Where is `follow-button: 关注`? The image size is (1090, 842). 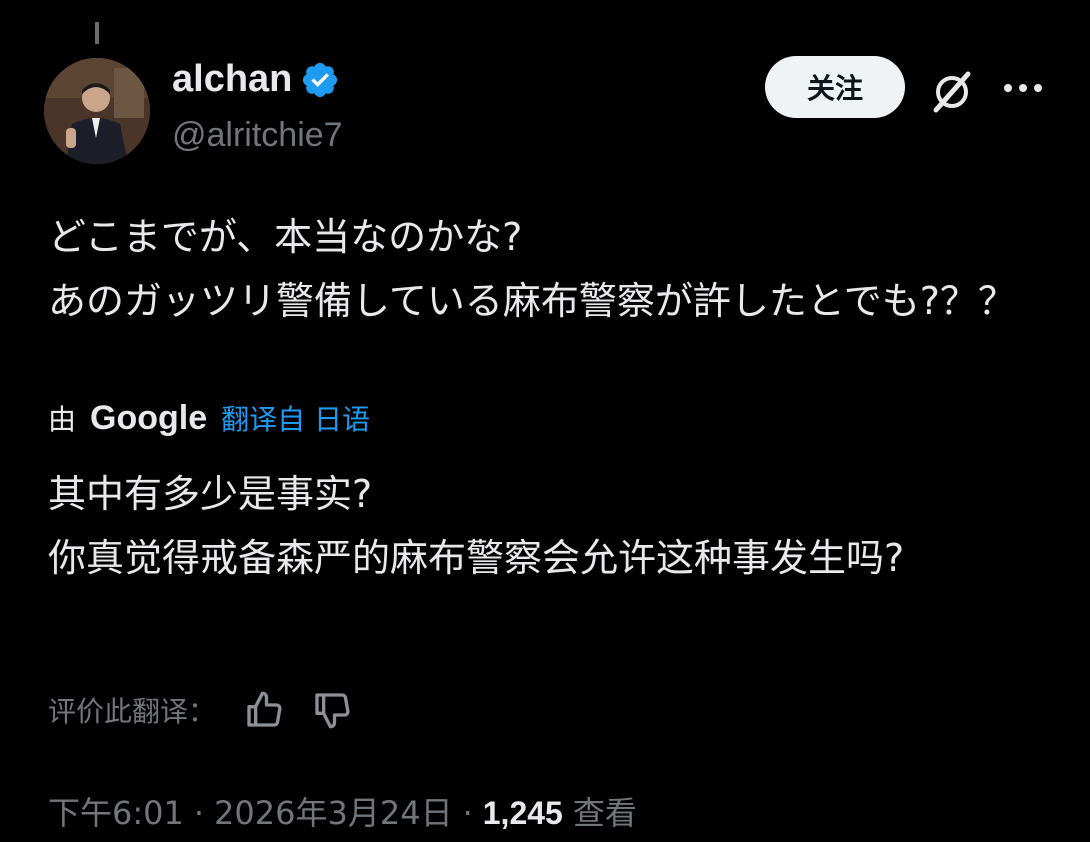 follow-button: 关注 is located at coordinates (835, 87).